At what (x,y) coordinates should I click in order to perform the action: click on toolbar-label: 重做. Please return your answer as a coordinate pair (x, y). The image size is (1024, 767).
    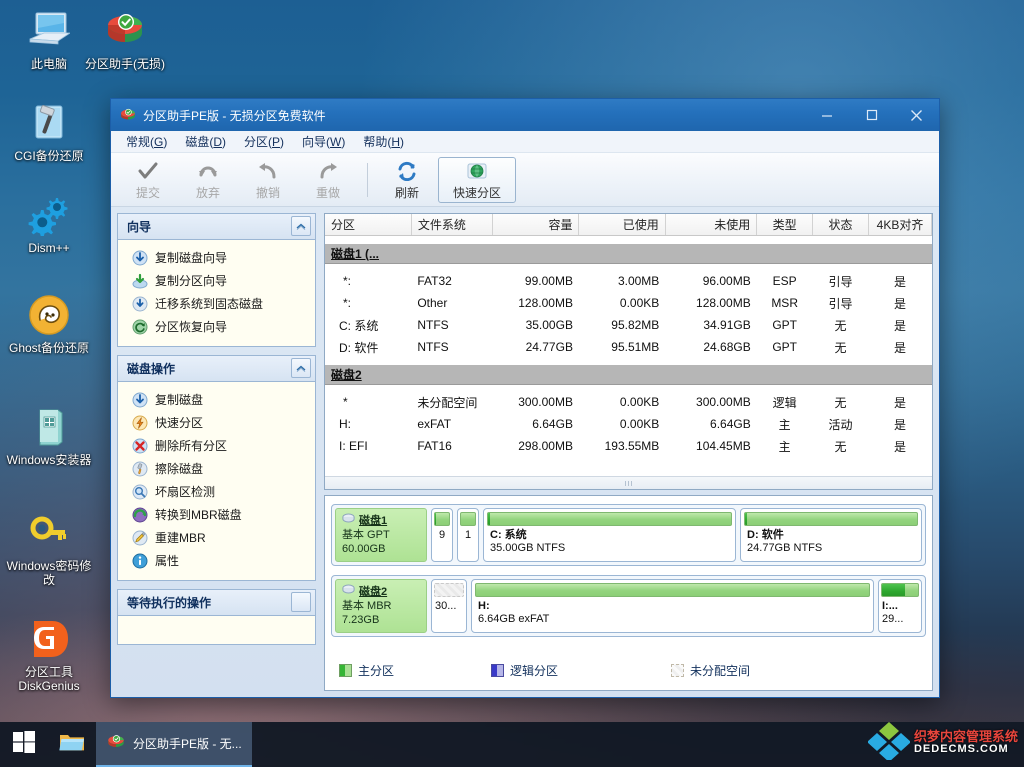
    Looking at the image, I should click on (327, 192).